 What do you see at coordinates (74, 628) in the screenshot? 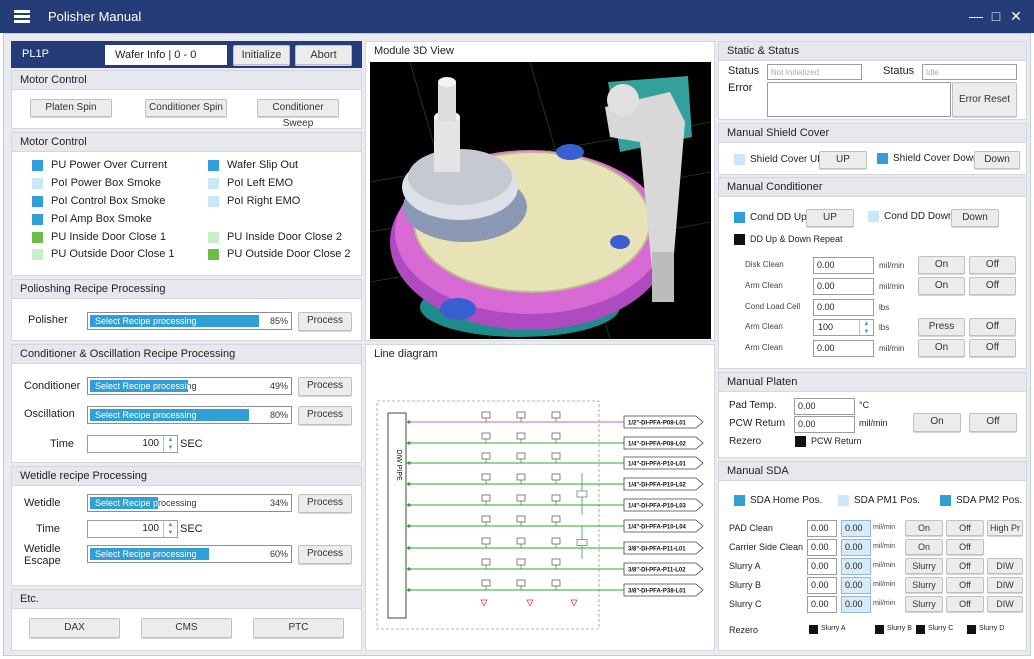
I see `dax-button: DAX` at bounding box center [74, 628].